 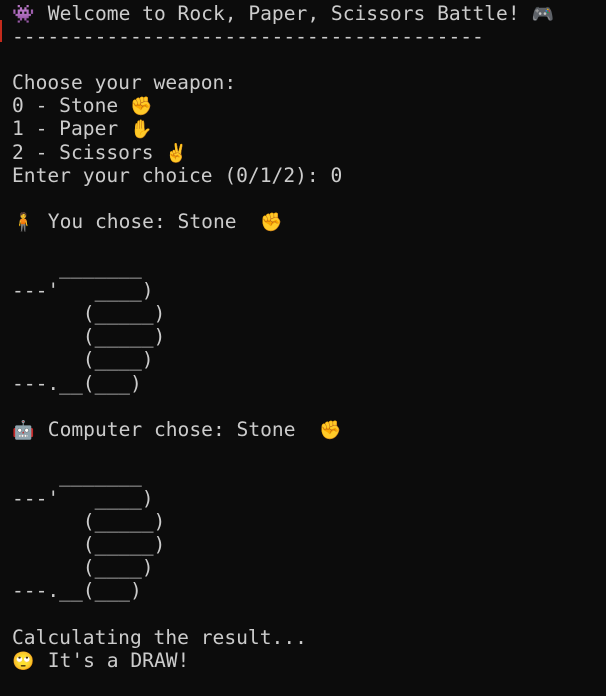 I want to click on terminal-line: 🙄 It's a DRAW!, so click(x=309, y=660).